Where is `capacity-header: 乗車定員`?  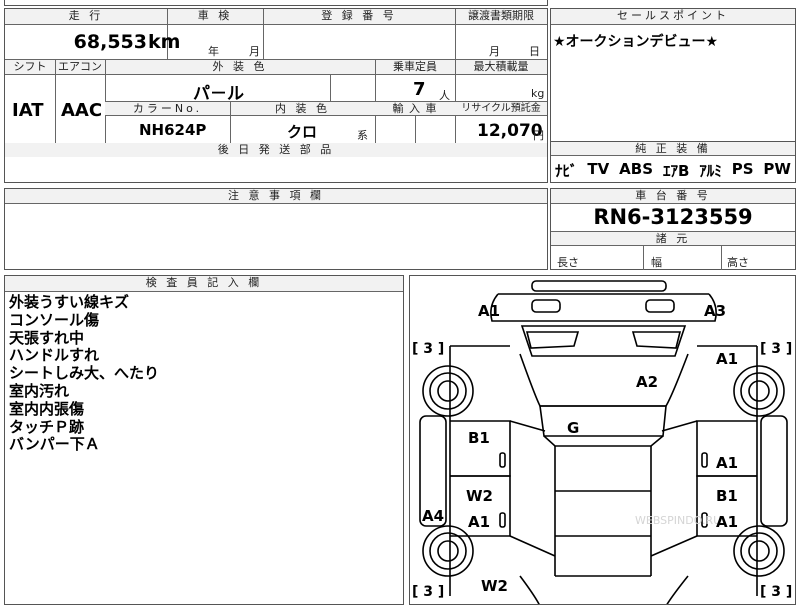
capacity-header: 乗車定員 is located at coordinates (415, 67).